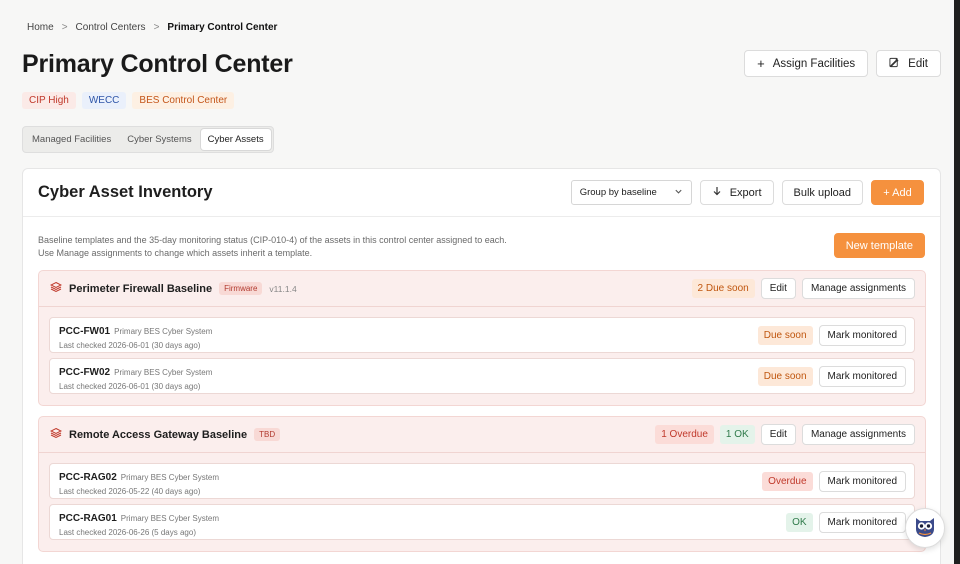  I want to click on card-title: Cyber Asset Inventory, so click(125, 192).